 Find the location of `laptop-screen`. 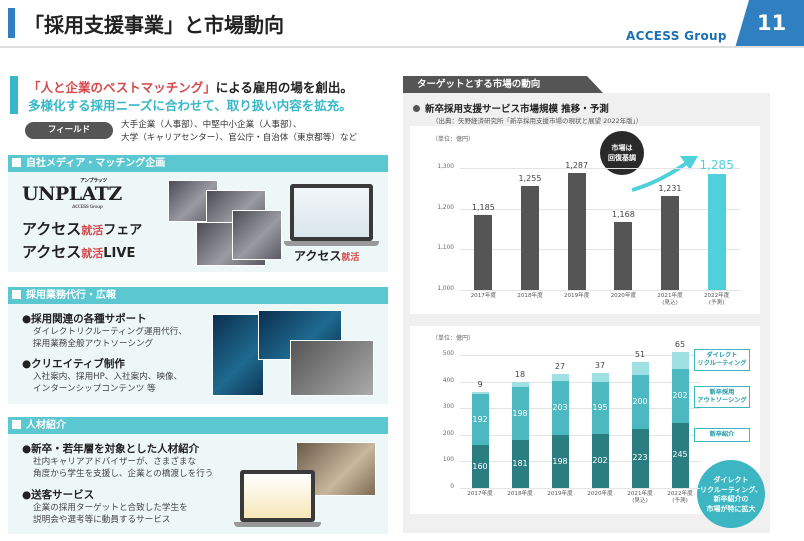

laptop-screen is located at coordinates (331, 212).